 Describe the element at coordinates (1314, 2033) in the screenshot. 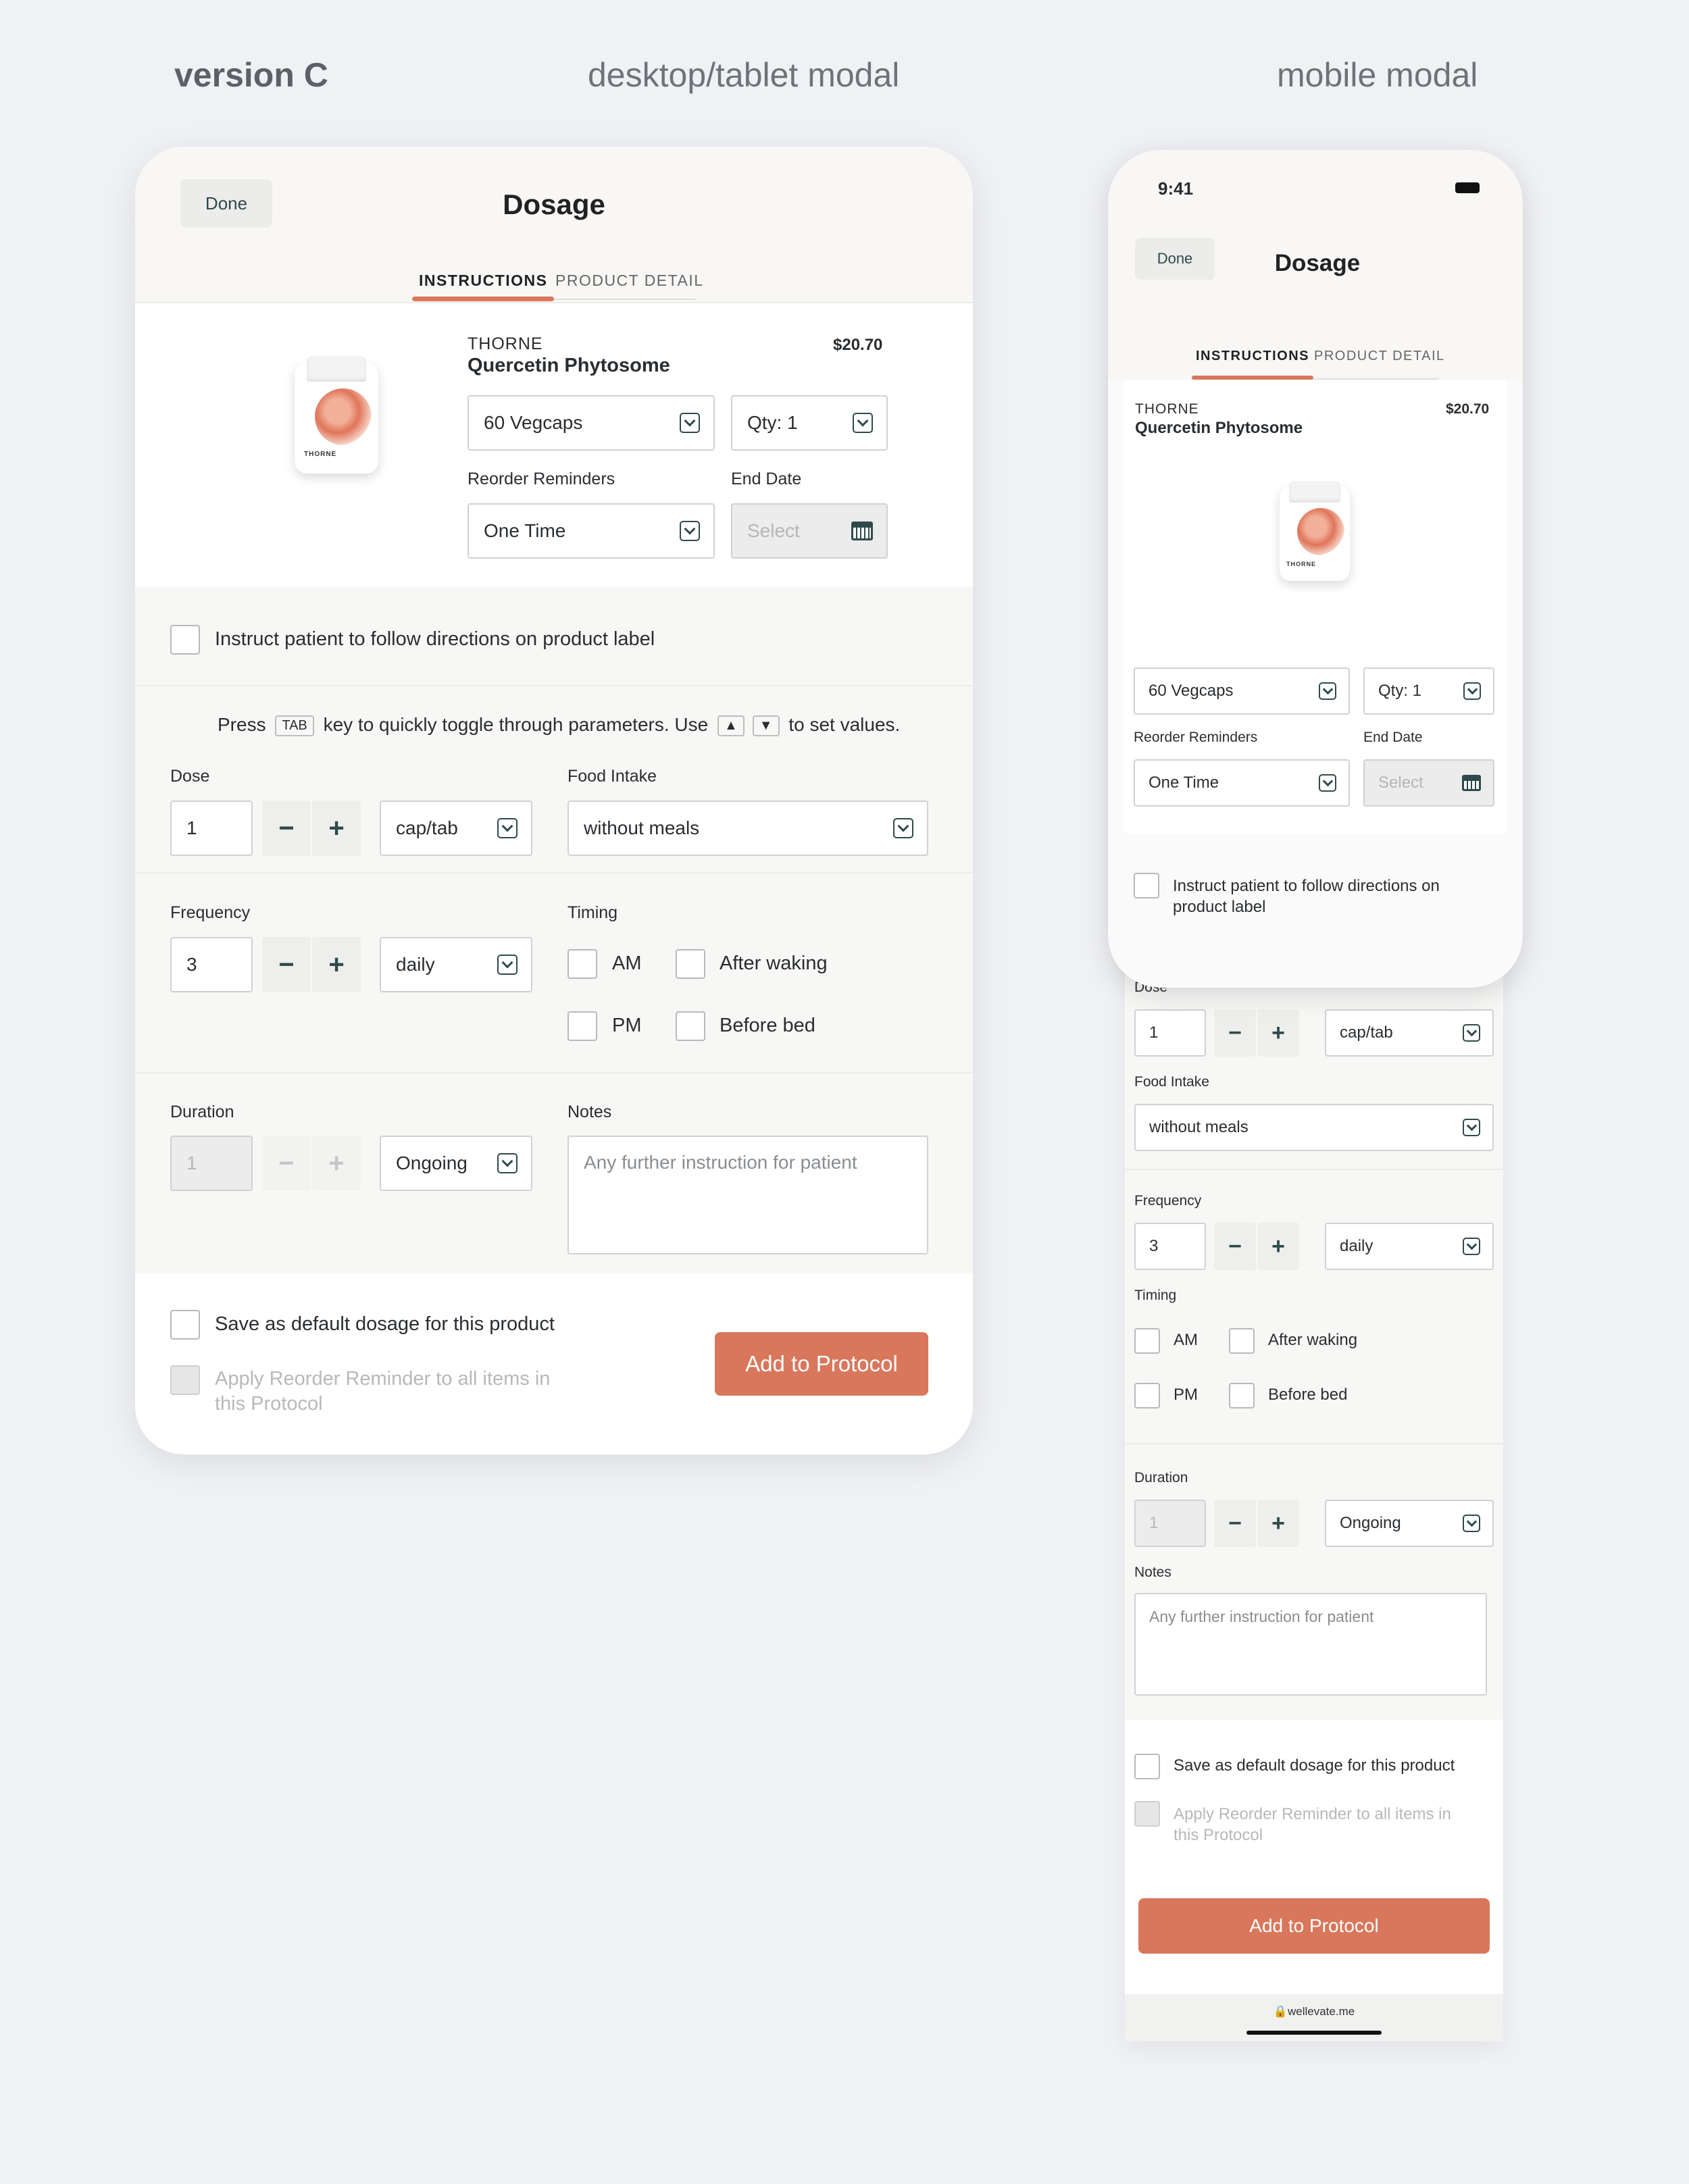

I see `home-indicator` at that location.